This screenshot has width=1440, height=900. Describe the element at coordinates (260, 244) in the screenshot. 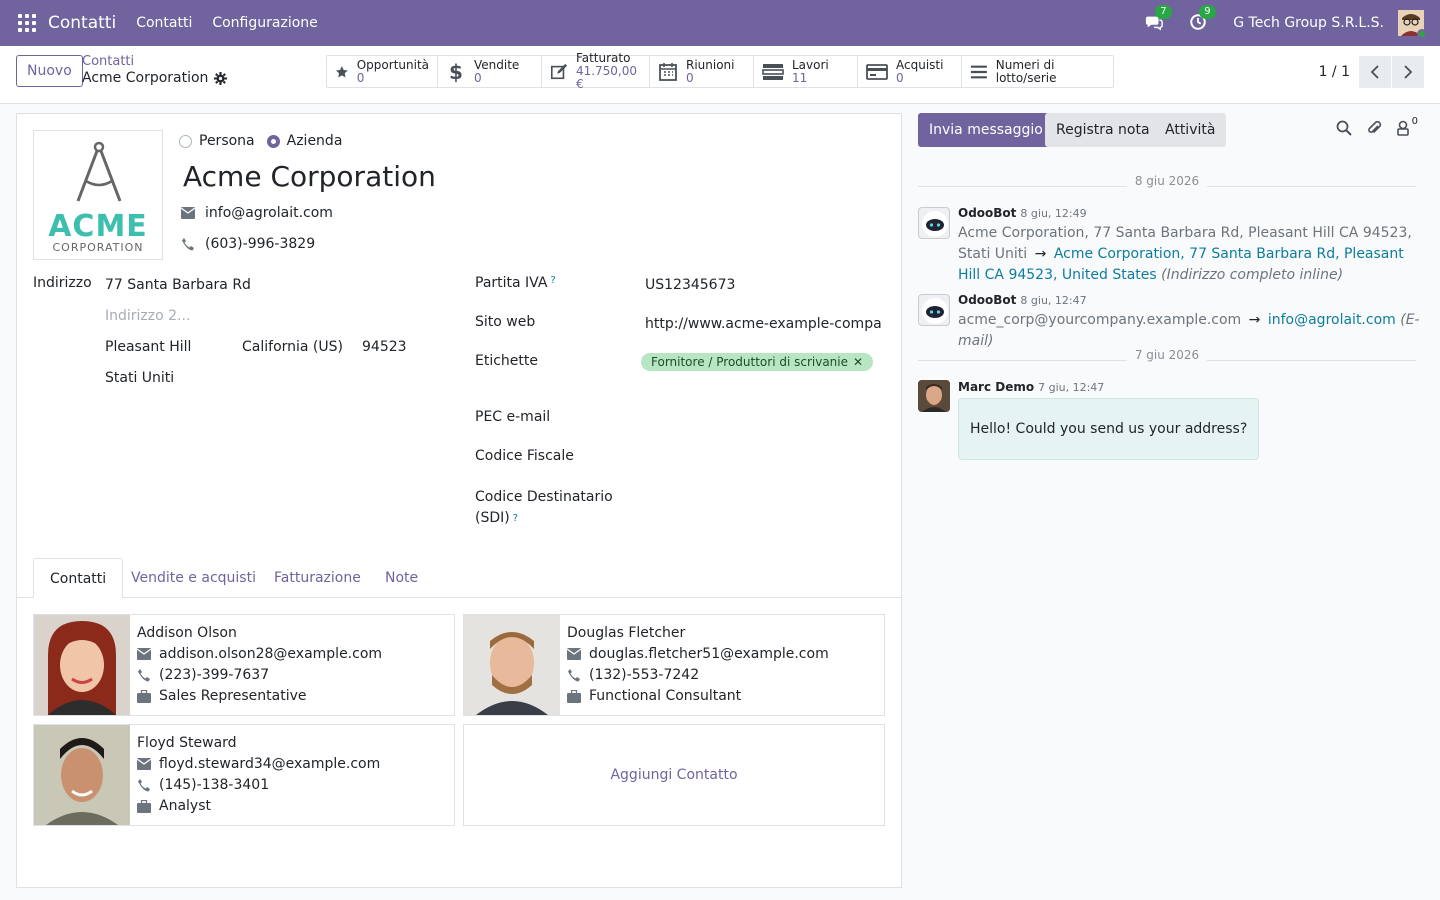

I see `phone-field: (603)-996-3829` at that location.